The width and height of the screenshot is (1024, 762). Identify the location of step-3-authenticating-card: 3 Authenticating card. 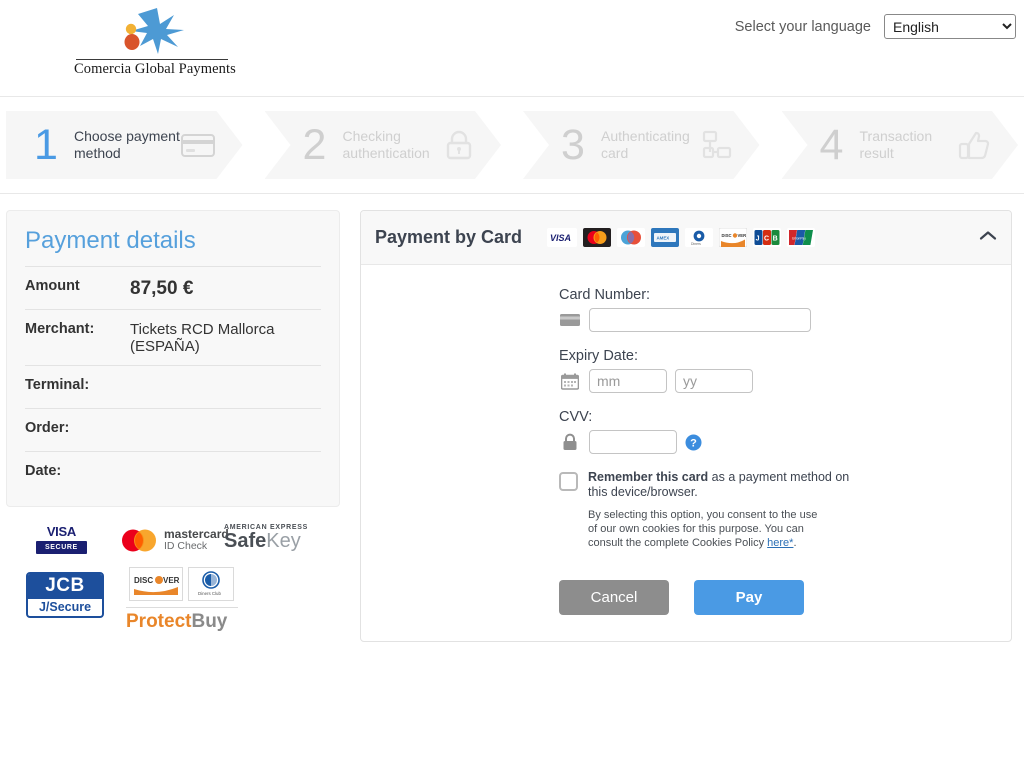
(641, 145).